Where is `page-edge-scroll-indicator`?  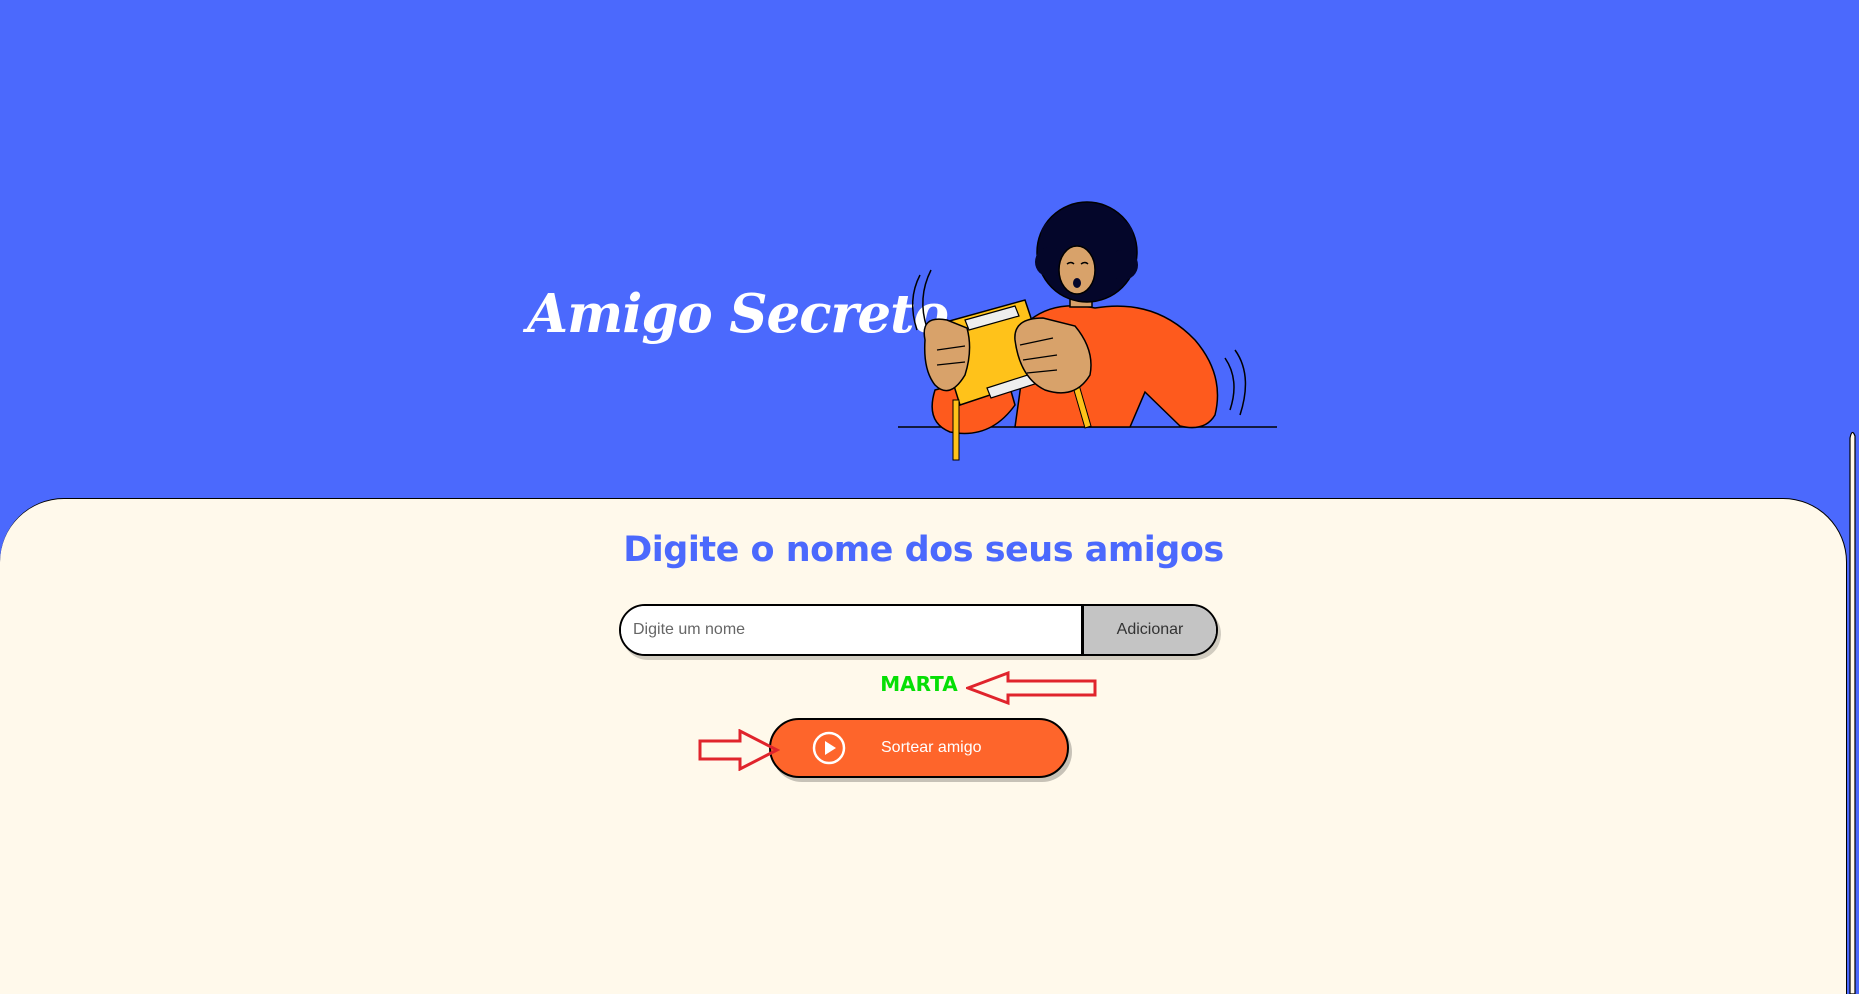 page-edge-scroll-indicator is located at coordinates (1852, 712).